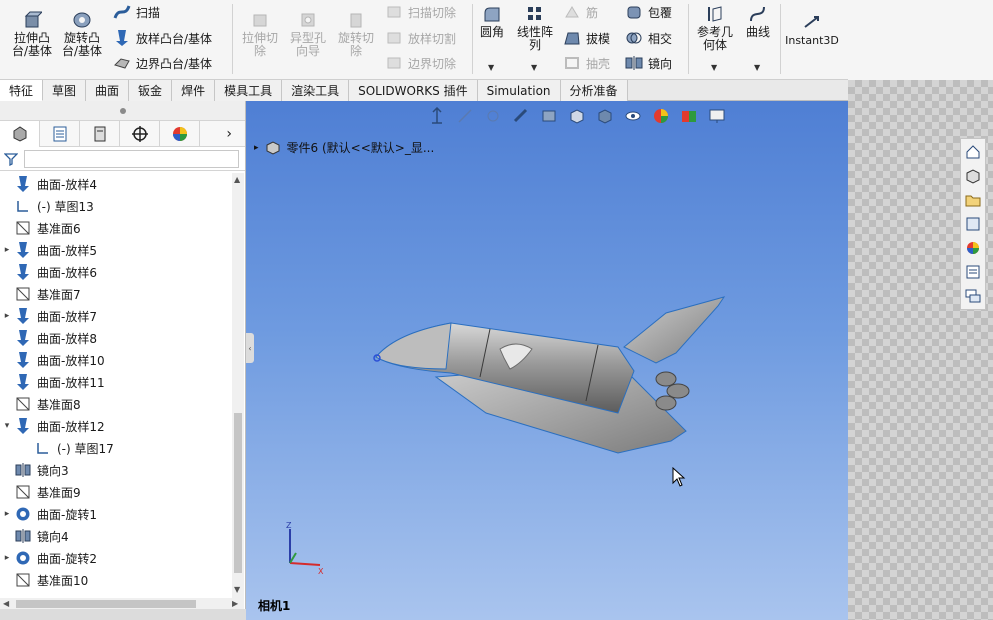 This screenshot has height=620, width=993. Describe the element at coordinates (757, 67) in the screenshot. I see `curves-dropdown-icon: ▼` at that location.